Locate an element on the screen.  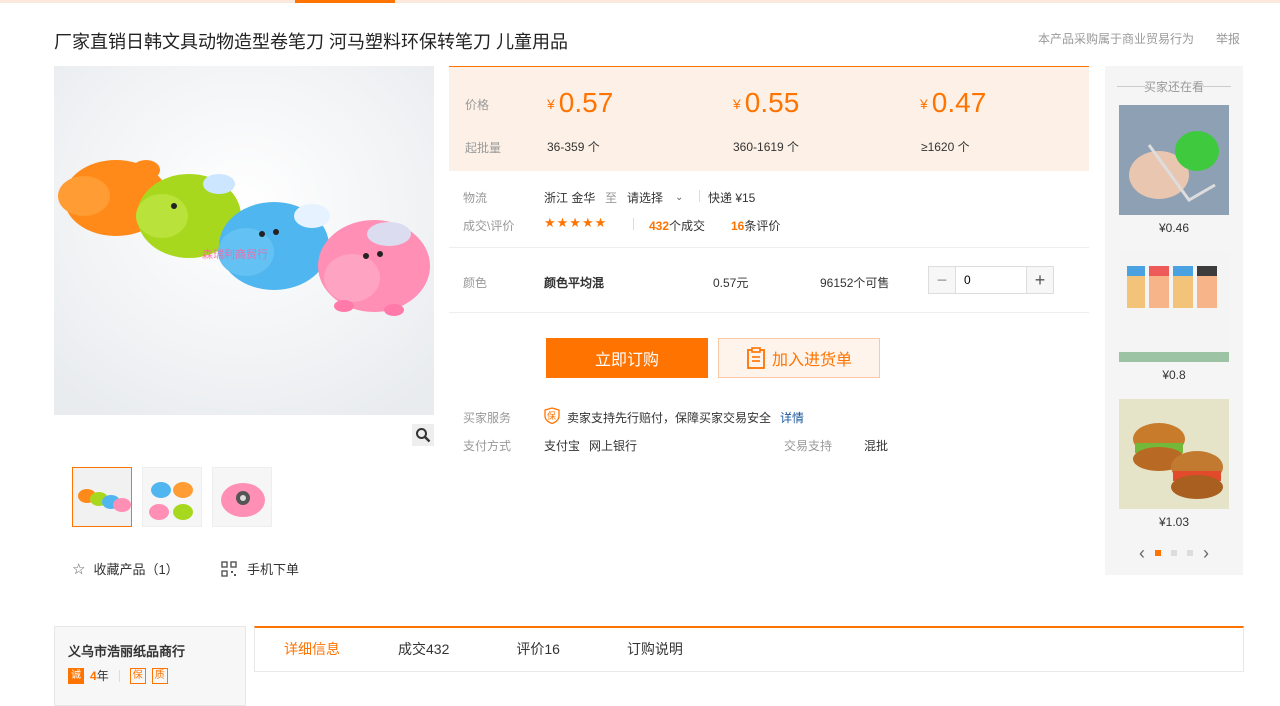
variant-stock: 96152个可售 is located at coordinates (855, 283).